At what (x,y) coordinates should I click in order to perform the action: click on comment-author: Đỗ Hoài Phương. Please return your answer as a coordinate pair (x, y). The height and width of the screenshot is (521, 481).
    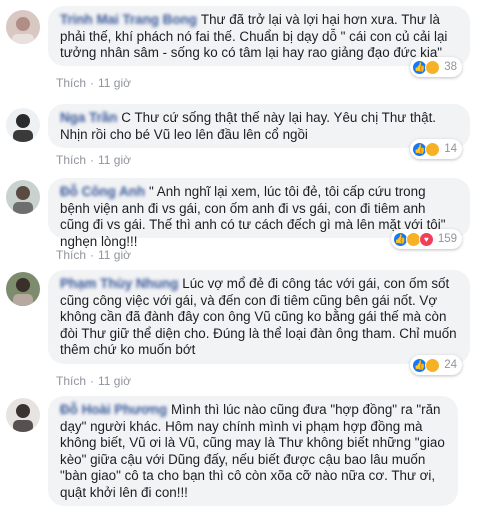
    Looking at the image, I should click on (113, 409).